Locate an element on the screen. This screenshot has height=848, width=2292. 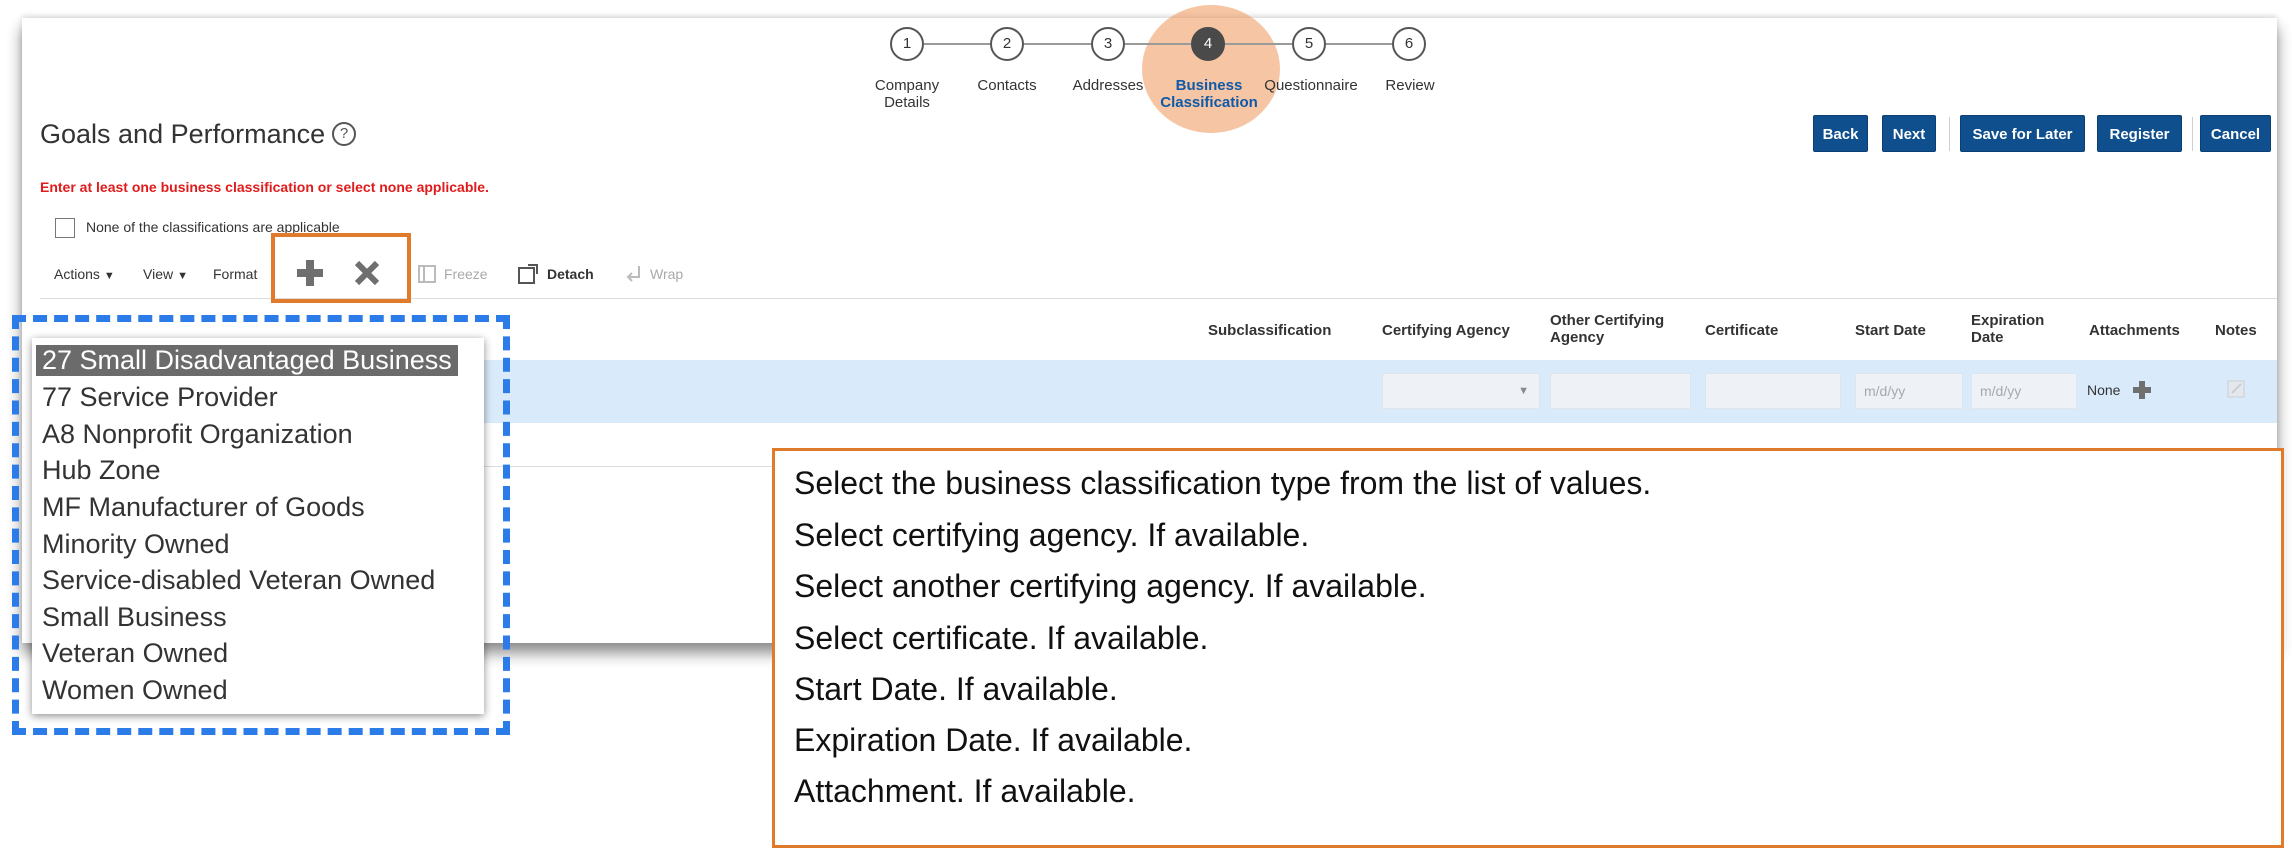
view-menu: View ▼ is located at coordinates (165, 274).